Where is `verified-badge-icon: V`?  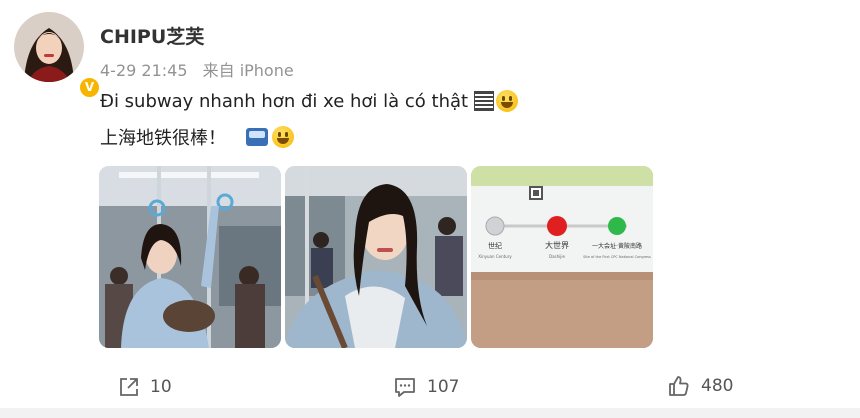 verified-badge-icon: V is located at coordinates (89, 87).